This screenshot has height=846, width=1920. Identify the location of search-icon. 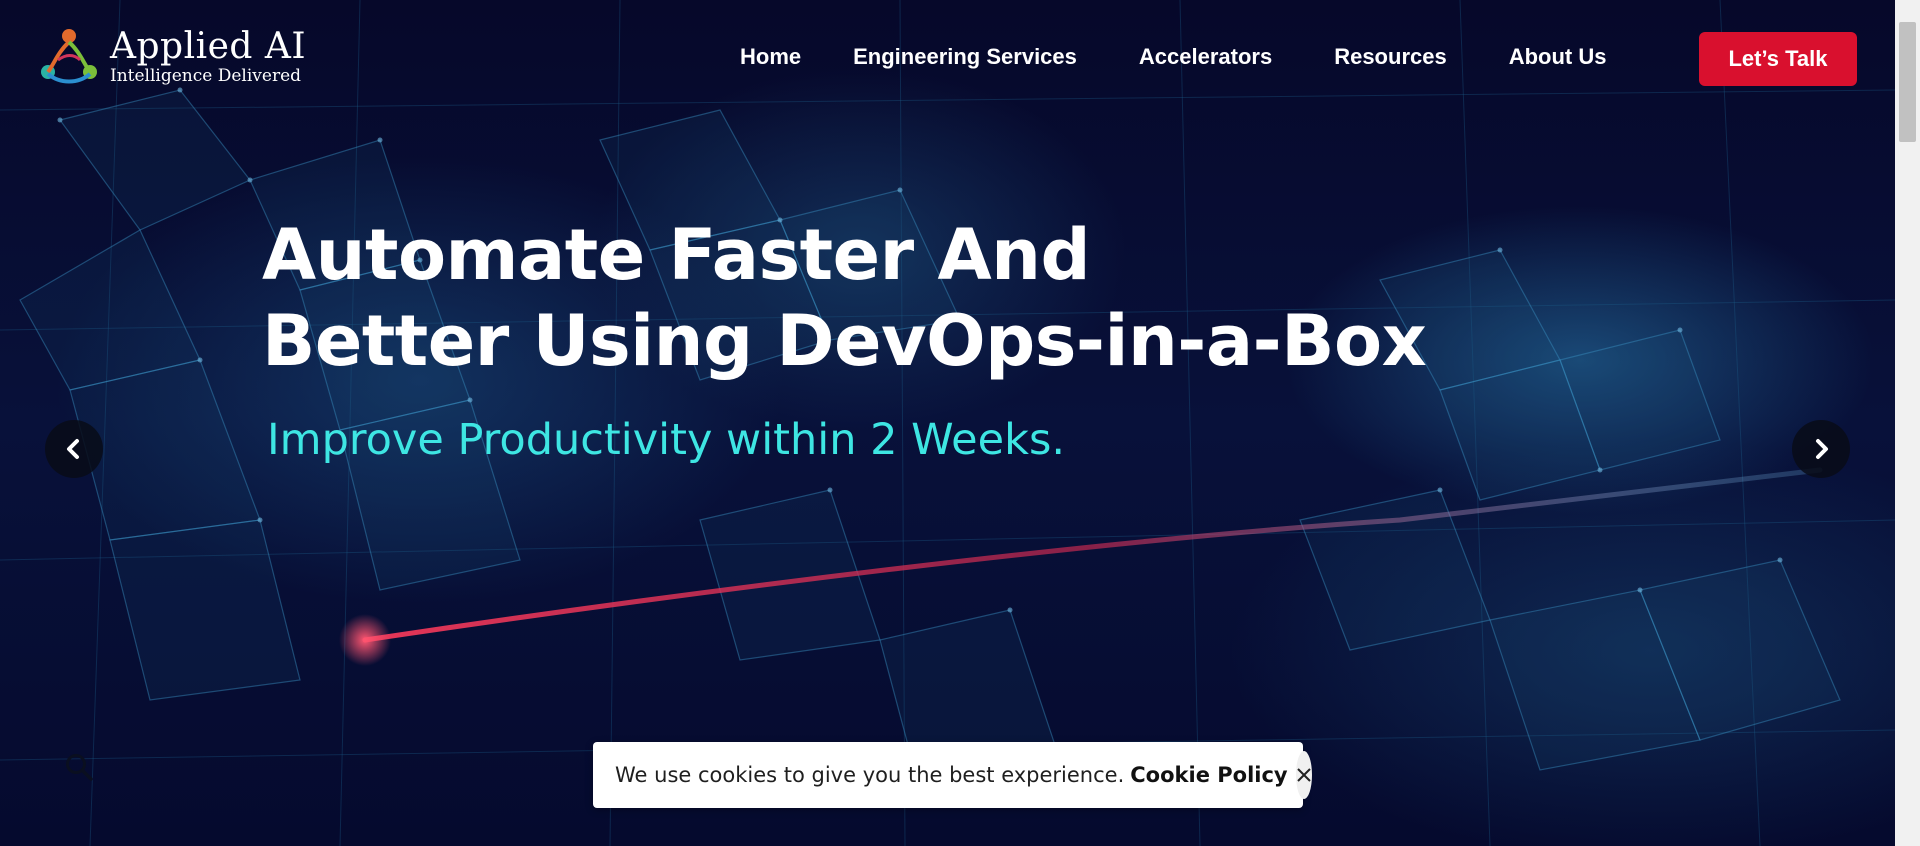
(79, 767).